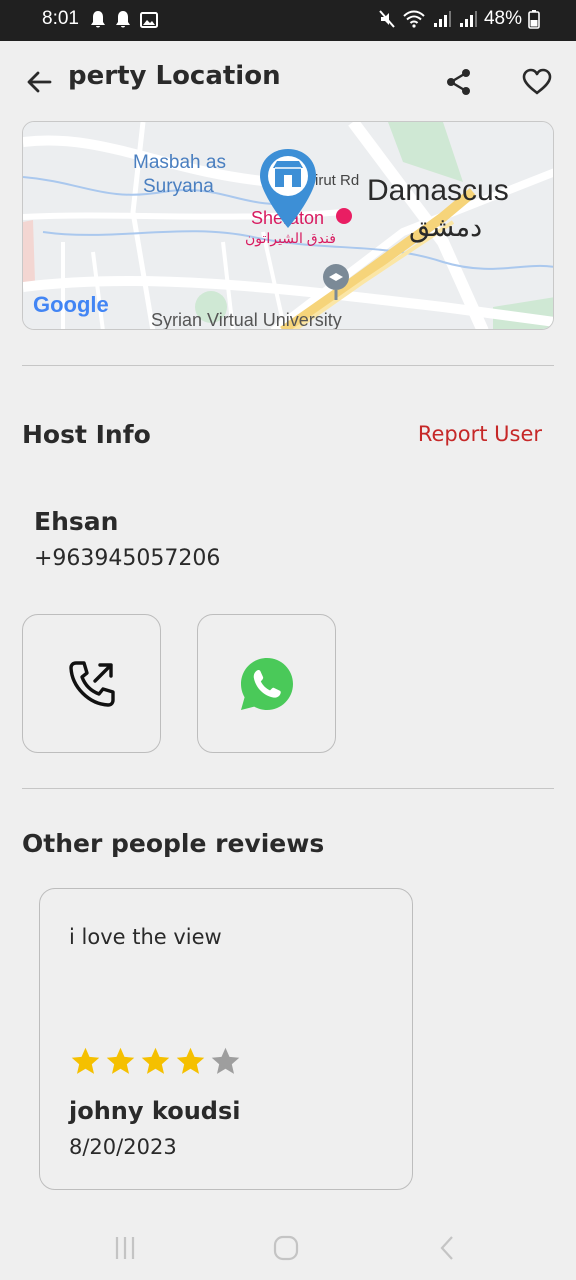 The height and width of the screenshot is (1280, 576). Describe the element at coordinates (173, 843) in the screenshot. I see `reviews-title: Other people reviews` at that location.